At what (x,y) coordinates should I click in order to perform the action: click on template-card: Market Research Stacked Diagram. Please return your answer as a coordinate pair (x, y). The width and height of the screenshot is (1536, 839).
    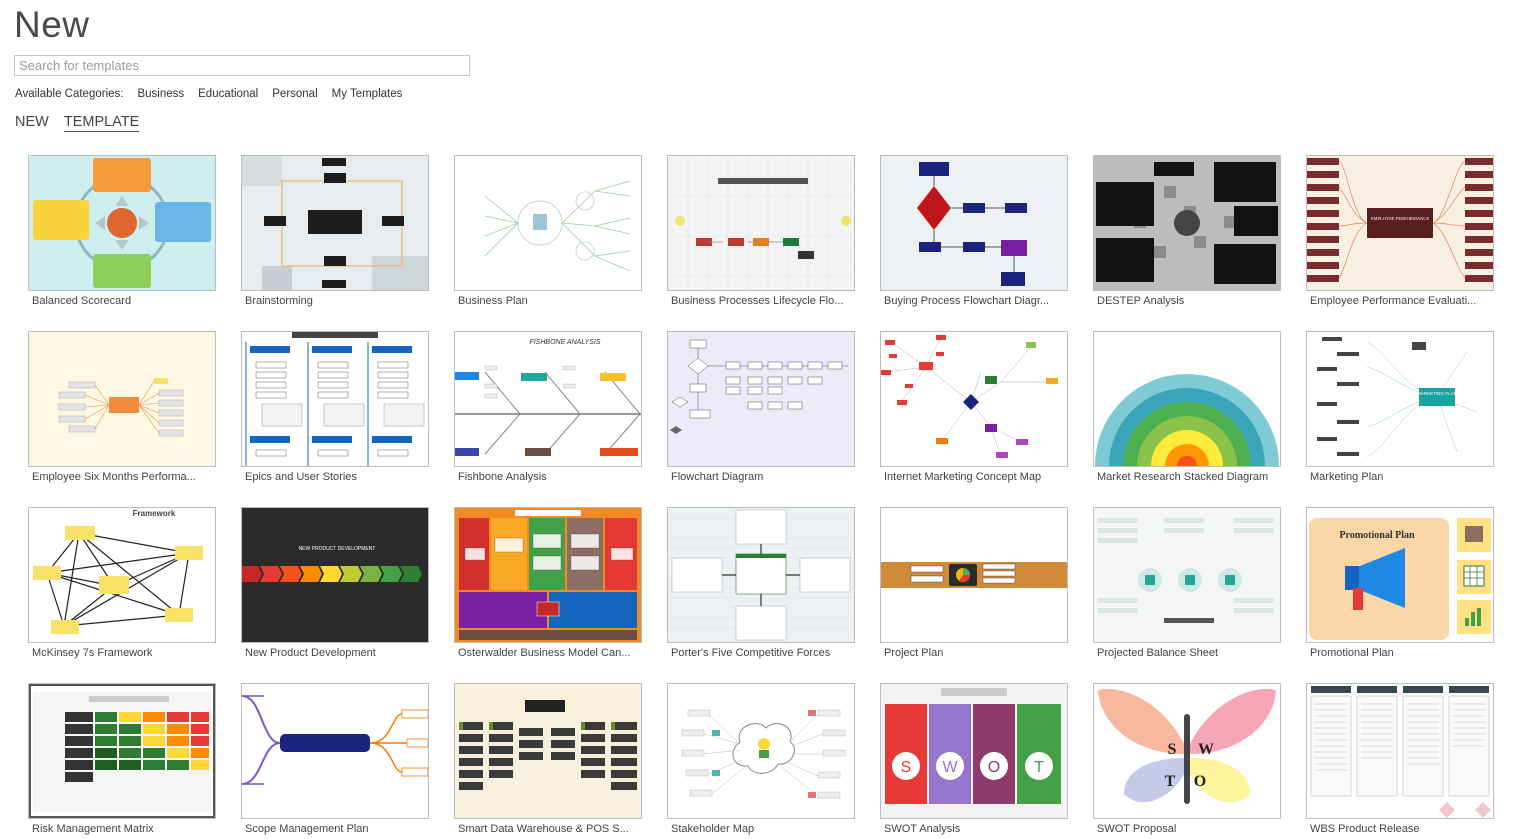
    Looking at the image, I should click on (1187, 407).